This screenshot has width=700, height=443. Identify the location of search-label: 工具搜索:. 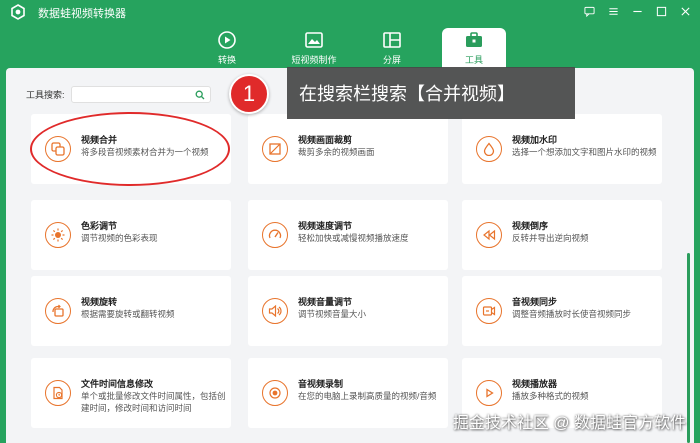
(45, 95).